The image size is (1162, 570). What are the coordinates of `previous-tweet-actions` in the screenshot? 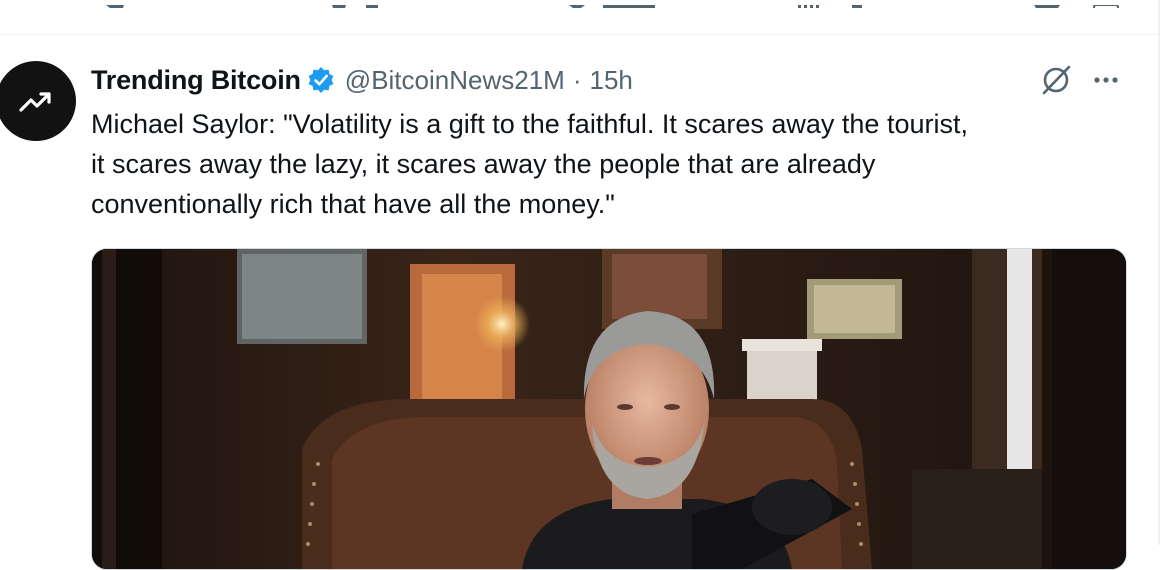 It's located at (581, 17).